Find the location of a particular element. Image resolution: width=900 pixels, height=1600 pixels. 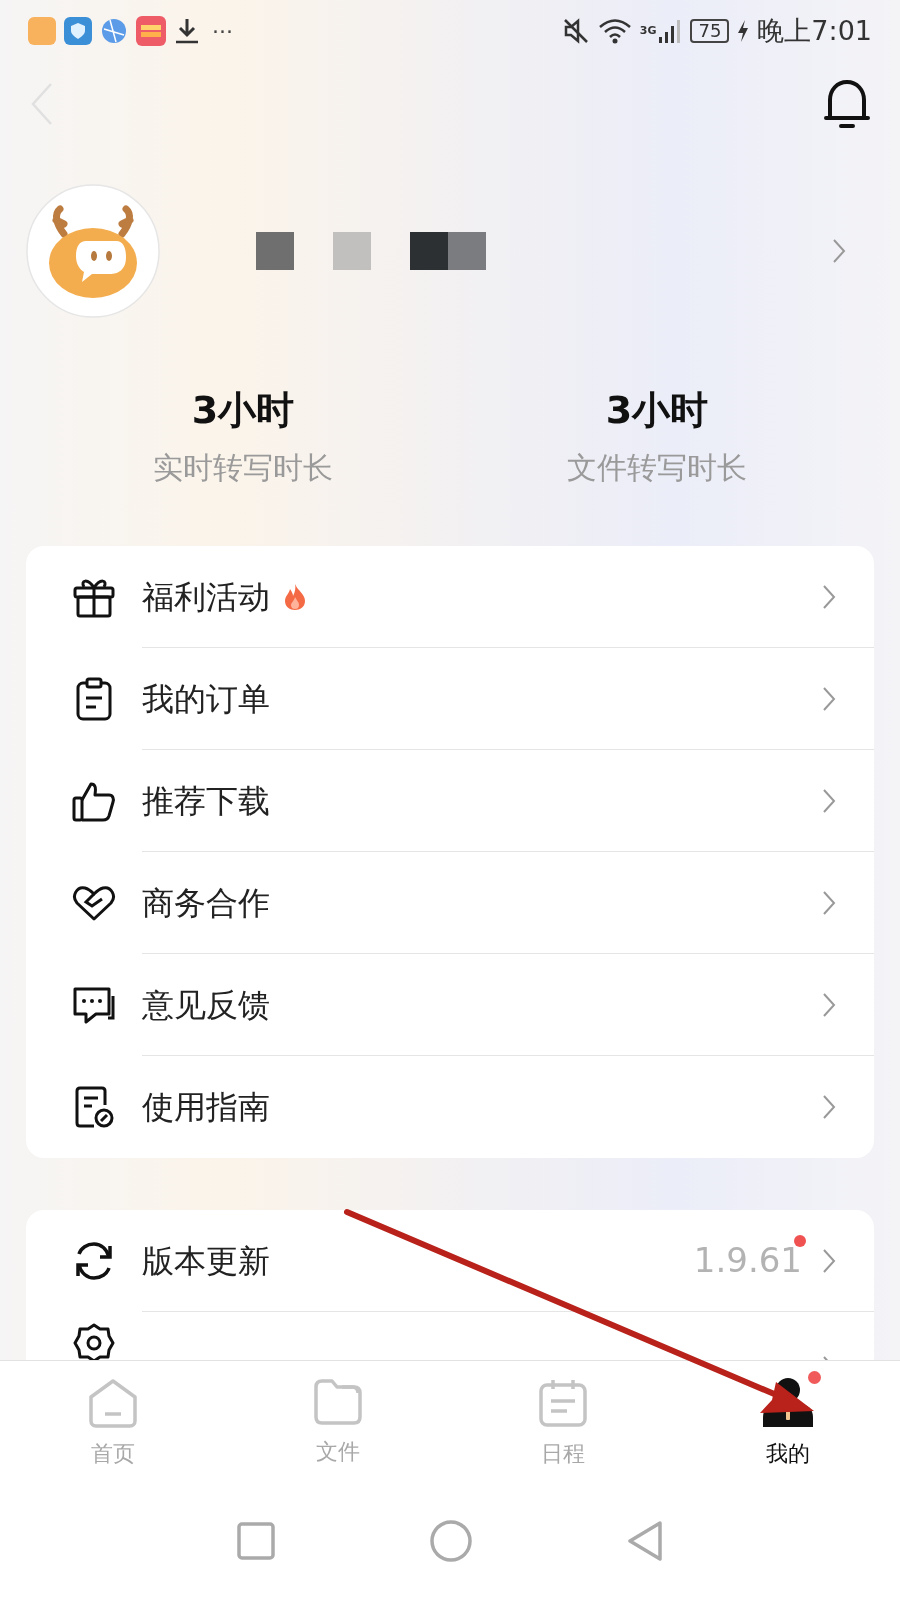

guide-document-icon is located at coordinates (94, 1107).